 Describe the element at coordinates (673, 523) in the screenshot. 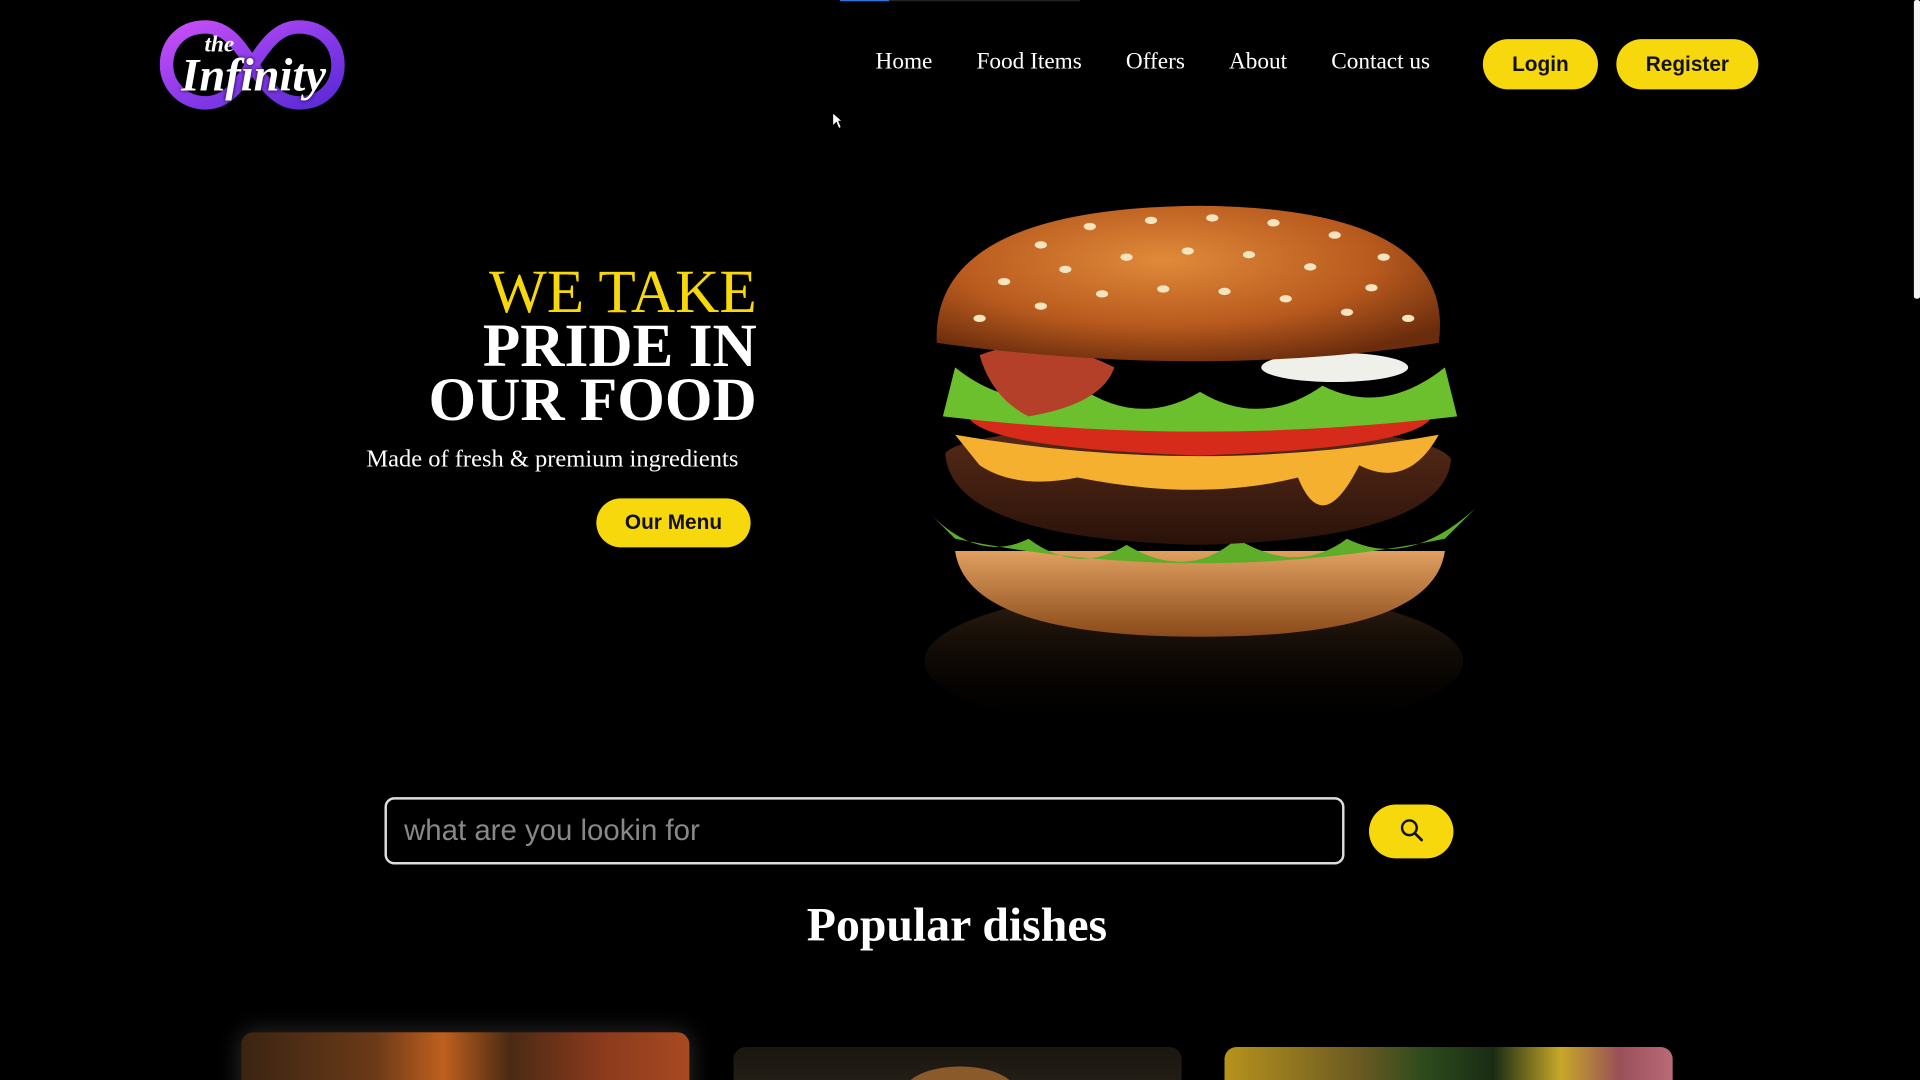

I see `our-menu-button: Our Menu` at that location.